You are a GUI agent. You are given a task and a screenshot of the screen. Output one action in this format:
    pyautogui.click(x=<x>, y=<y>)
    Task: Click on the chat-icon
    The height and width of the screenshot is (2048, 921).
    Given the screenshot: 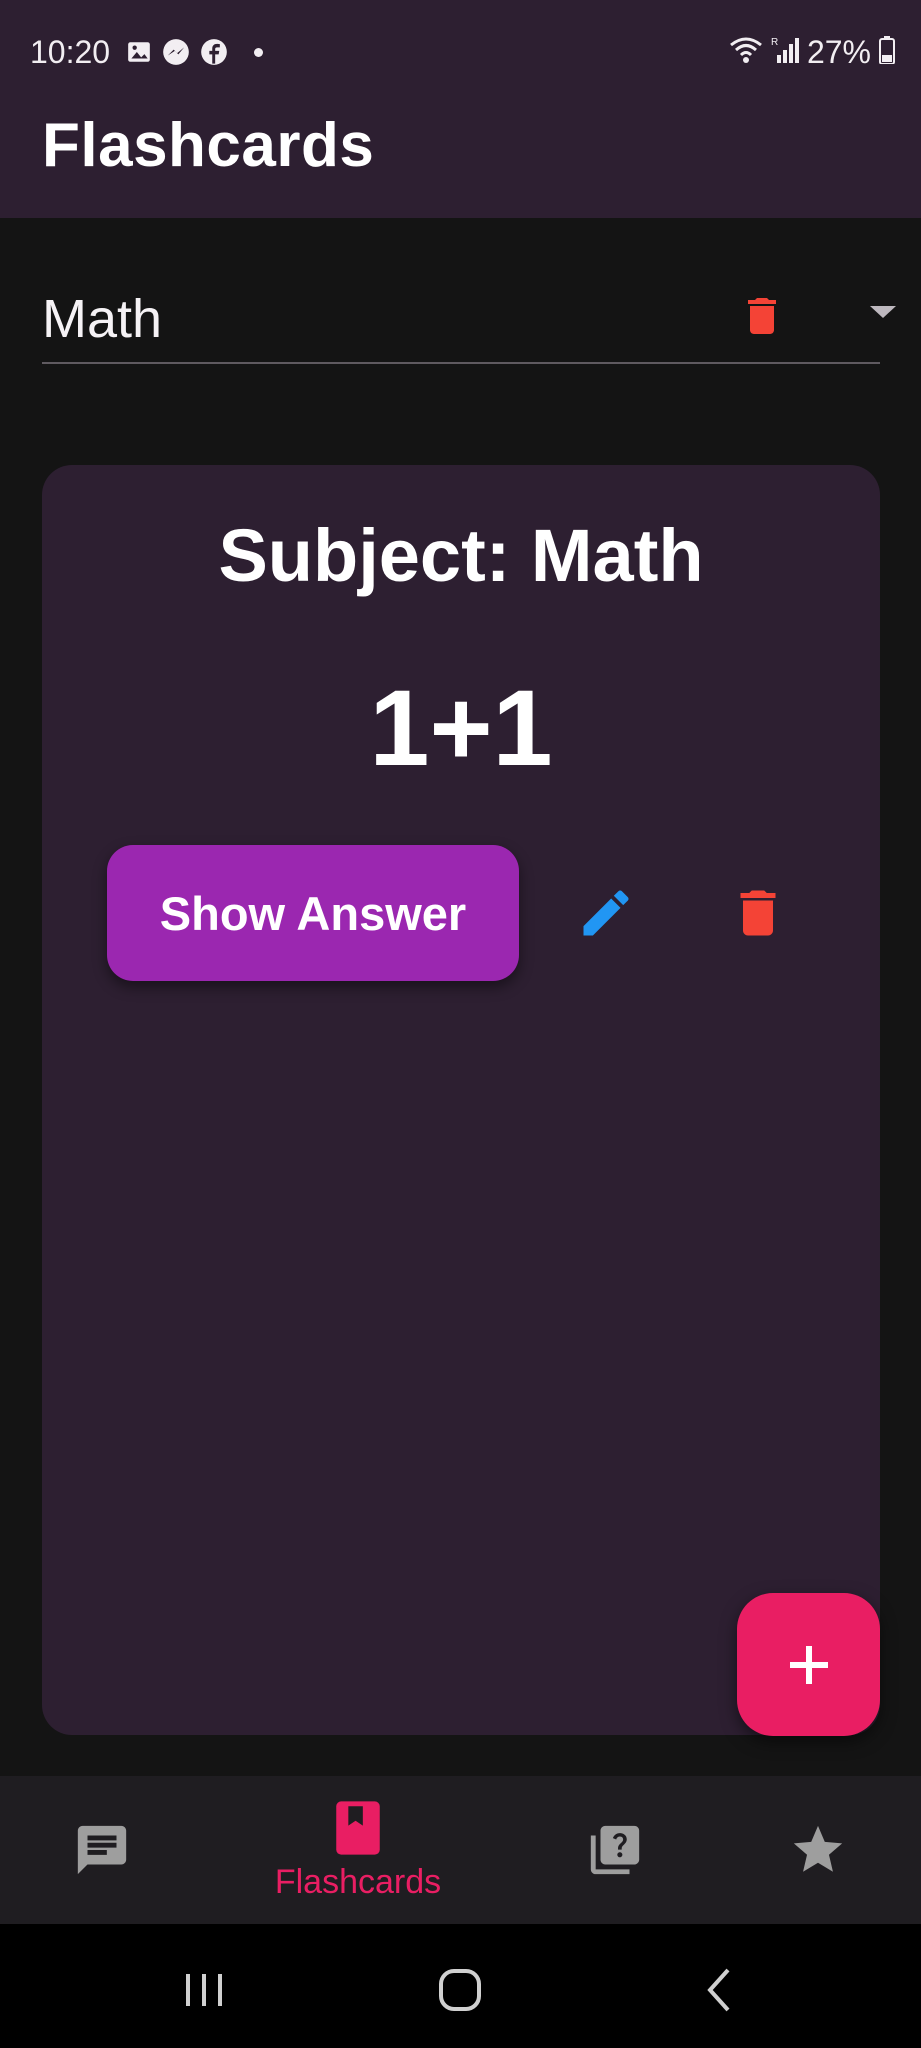 What is the action you would take?
    pyautogui.click(x=102, y=1850)
    